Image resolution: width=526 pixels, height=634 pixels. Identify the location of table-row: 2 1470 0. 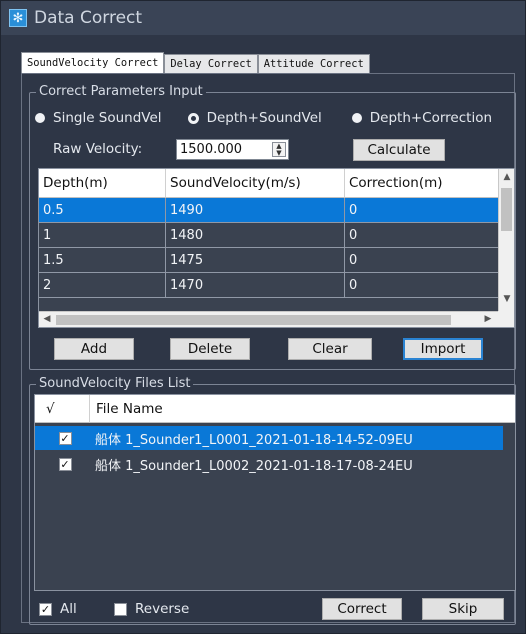
(268, 285).